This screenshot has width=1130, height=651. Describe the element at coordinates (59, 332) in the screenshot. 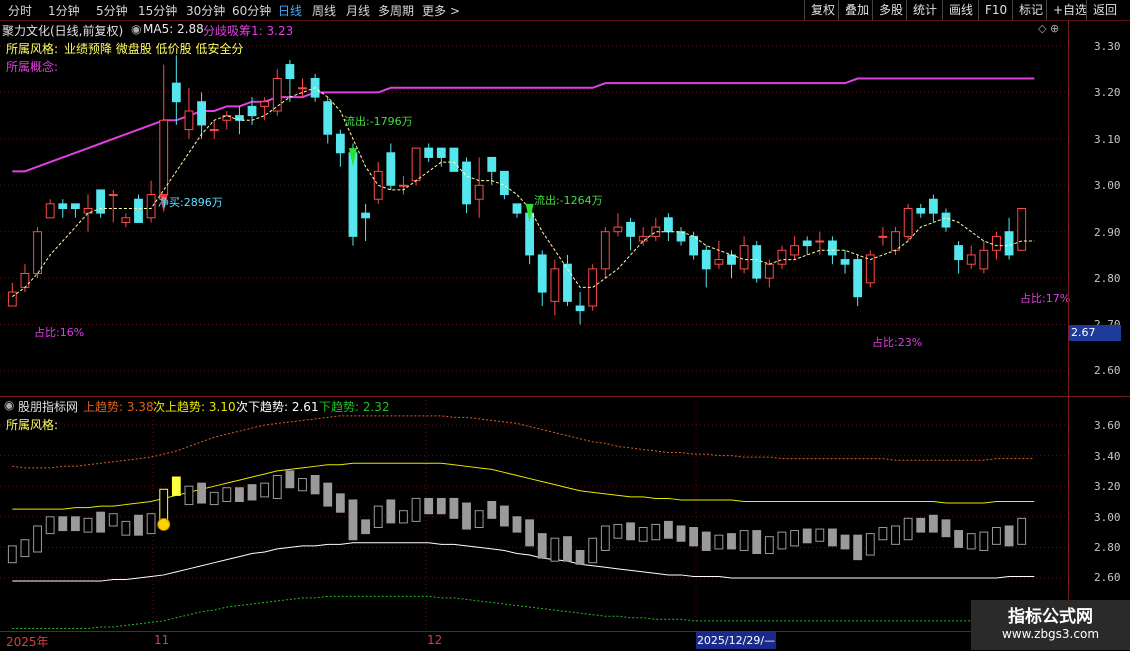

I see `ratio-annotation-1: 占比:16%` at that location.